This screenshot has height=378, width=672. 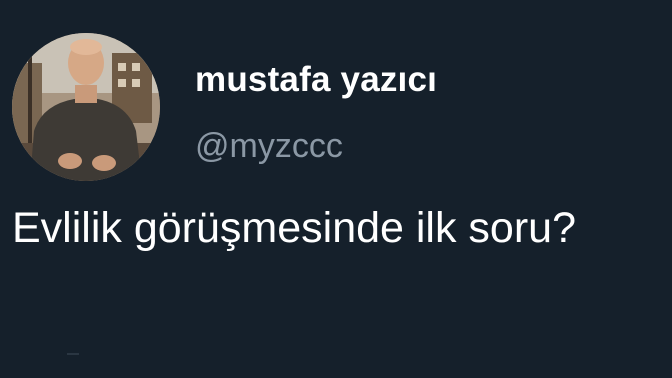 I want to click on display-name: mustafa yazıcı, so click(x=316, y=80).